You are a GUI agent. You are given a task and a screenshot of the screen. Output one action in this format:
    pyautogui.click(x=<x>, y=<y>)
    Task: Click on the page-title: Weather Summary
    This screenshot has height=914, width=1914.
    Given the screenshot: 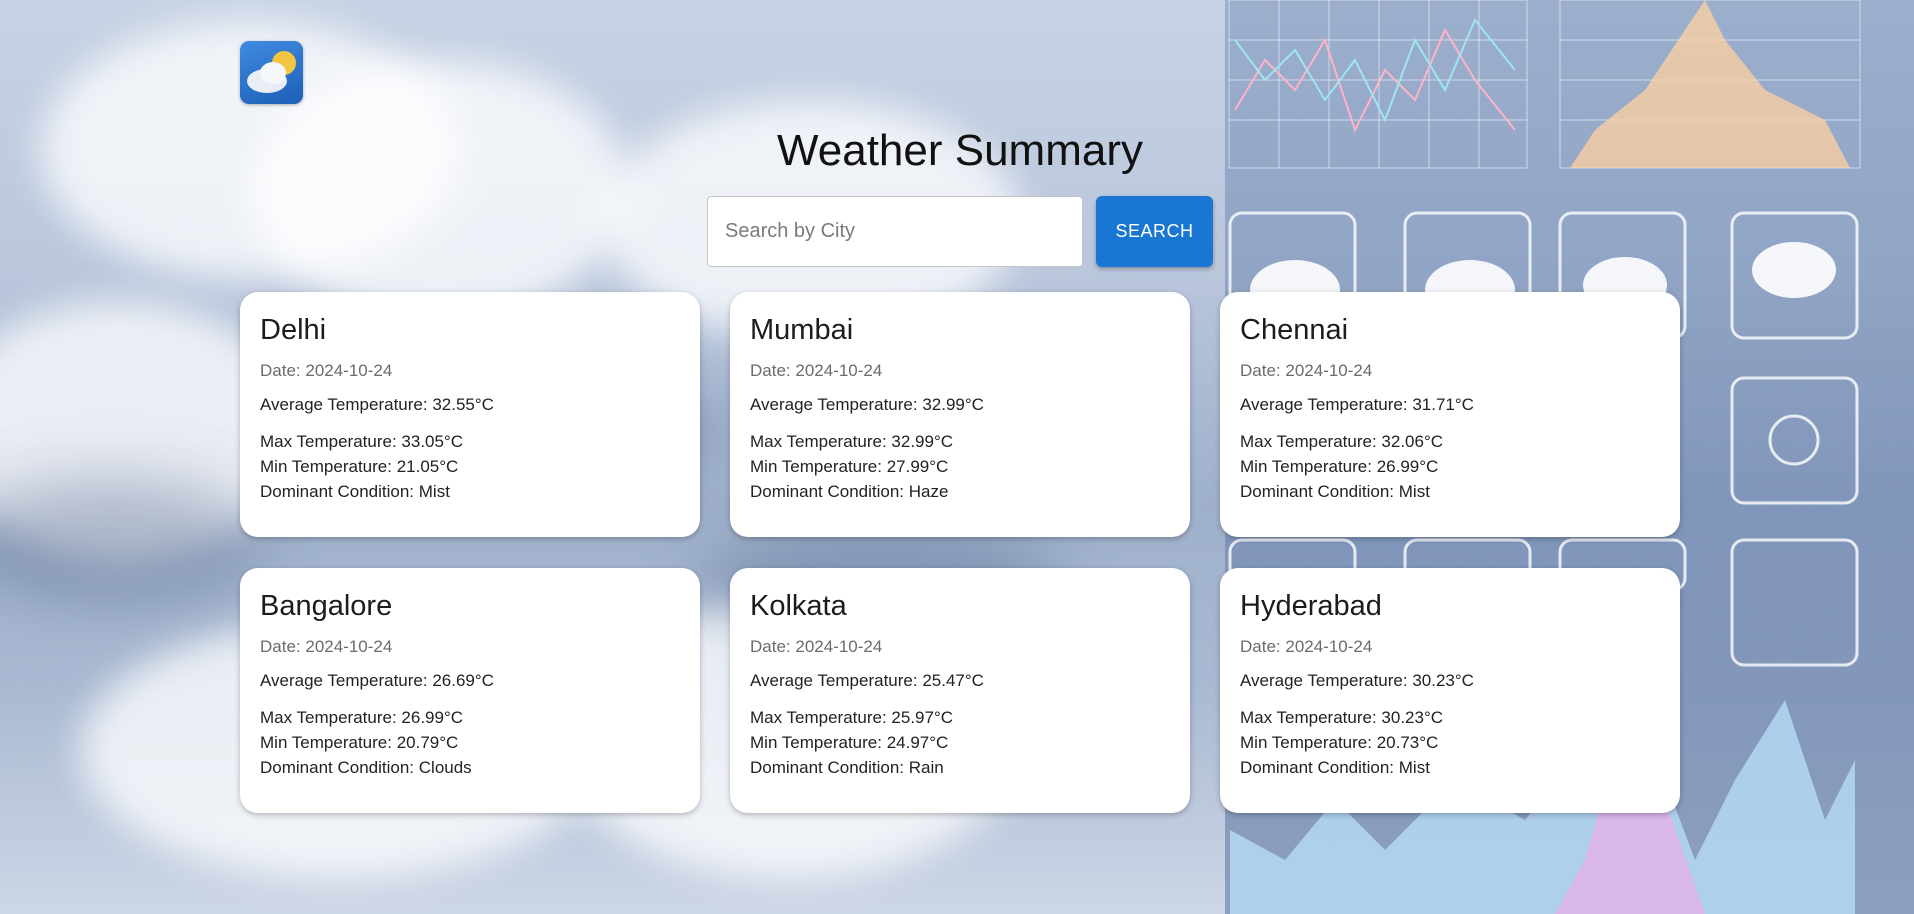 What is the action you would take?
    pyautogui.click(x=960, y=150)
    